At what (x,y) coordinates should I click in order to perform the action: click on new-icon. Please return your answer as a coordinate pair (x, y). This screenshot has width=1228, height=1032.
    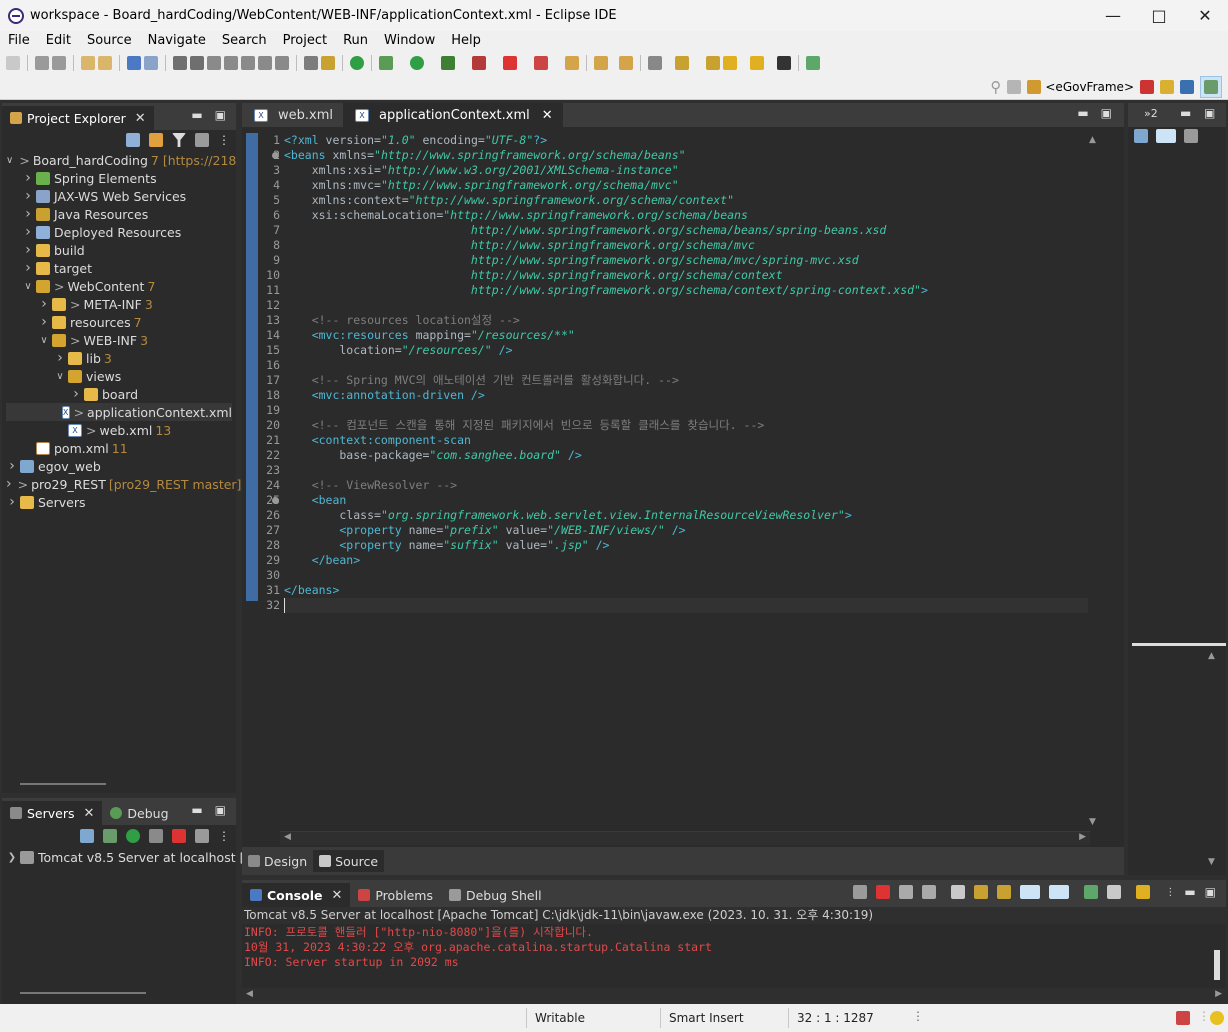
    Looking at the image, I should click on (13, 63).